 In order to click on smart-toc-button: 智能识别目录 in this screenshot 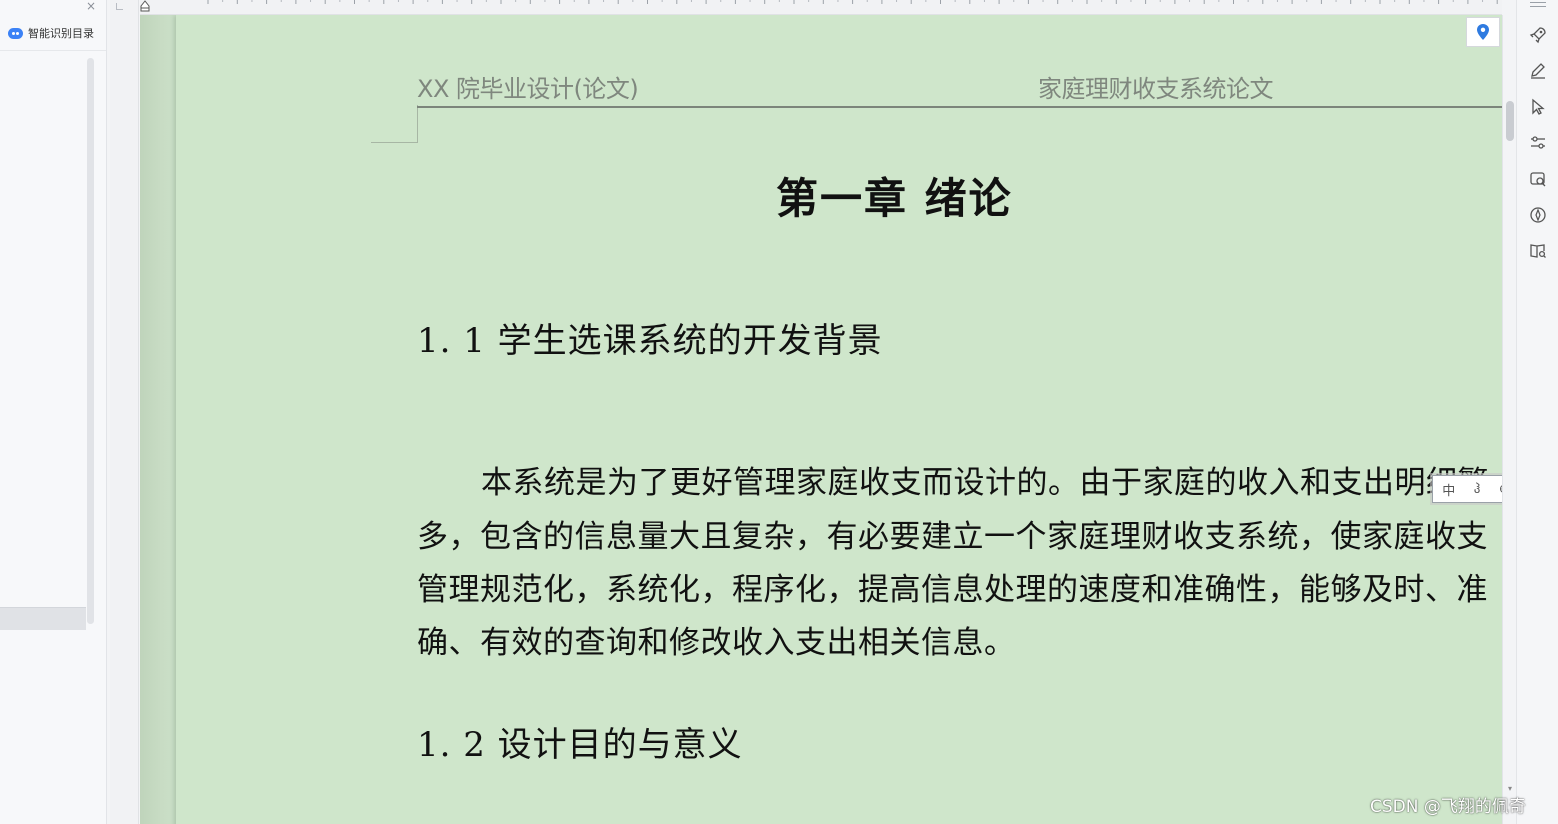, I will do `click(51, 33)`.